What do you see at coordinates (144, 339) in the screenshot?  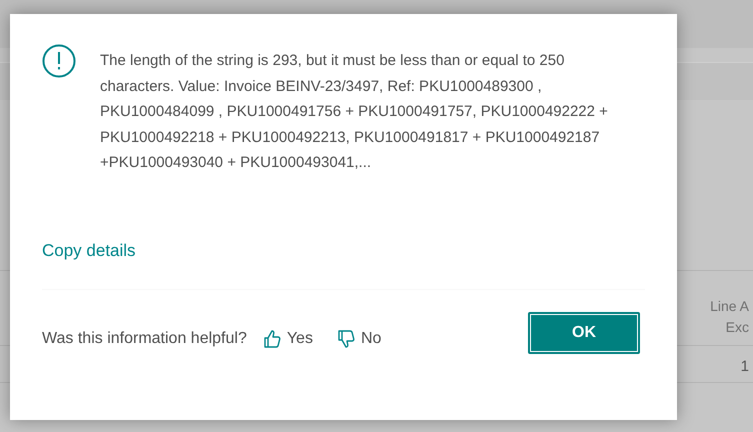 I see `feedback-question: Was this information helpful?` at bounding box center [144, 339].